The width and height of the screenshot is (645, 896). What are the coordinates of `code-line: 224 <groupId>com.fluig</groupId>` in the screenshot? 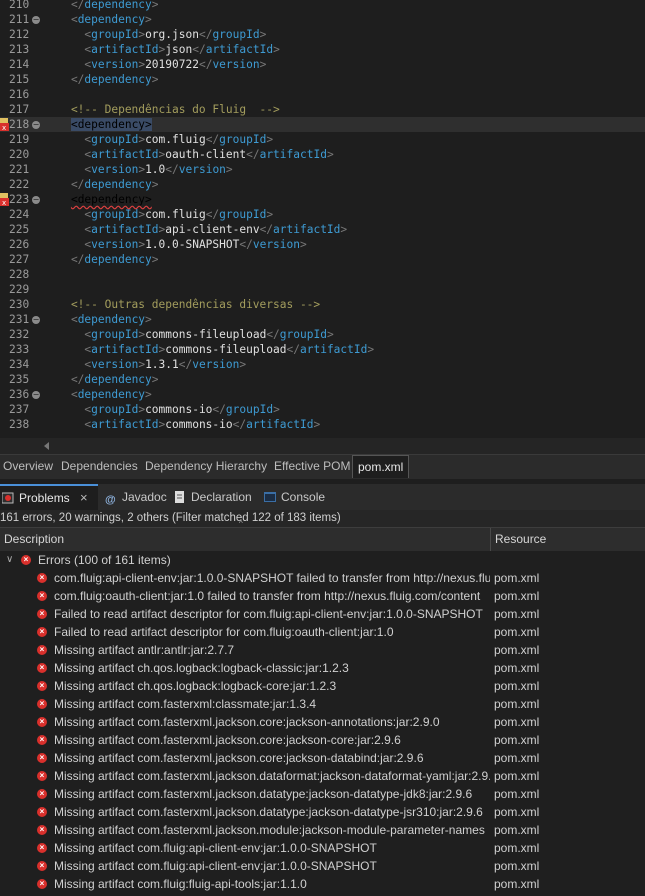 It's located at (322, 214).